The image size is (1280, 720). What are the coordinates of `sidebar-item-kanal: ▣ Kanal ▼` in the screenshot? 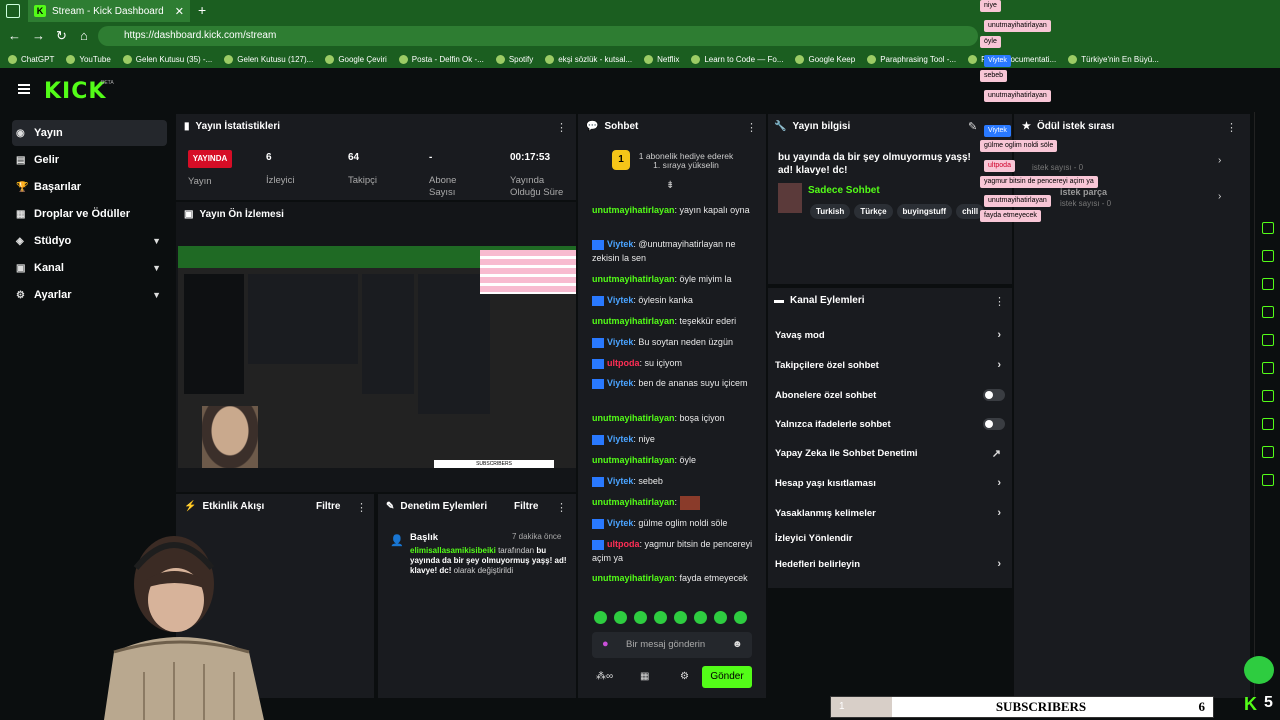 It's located at (89, 268).